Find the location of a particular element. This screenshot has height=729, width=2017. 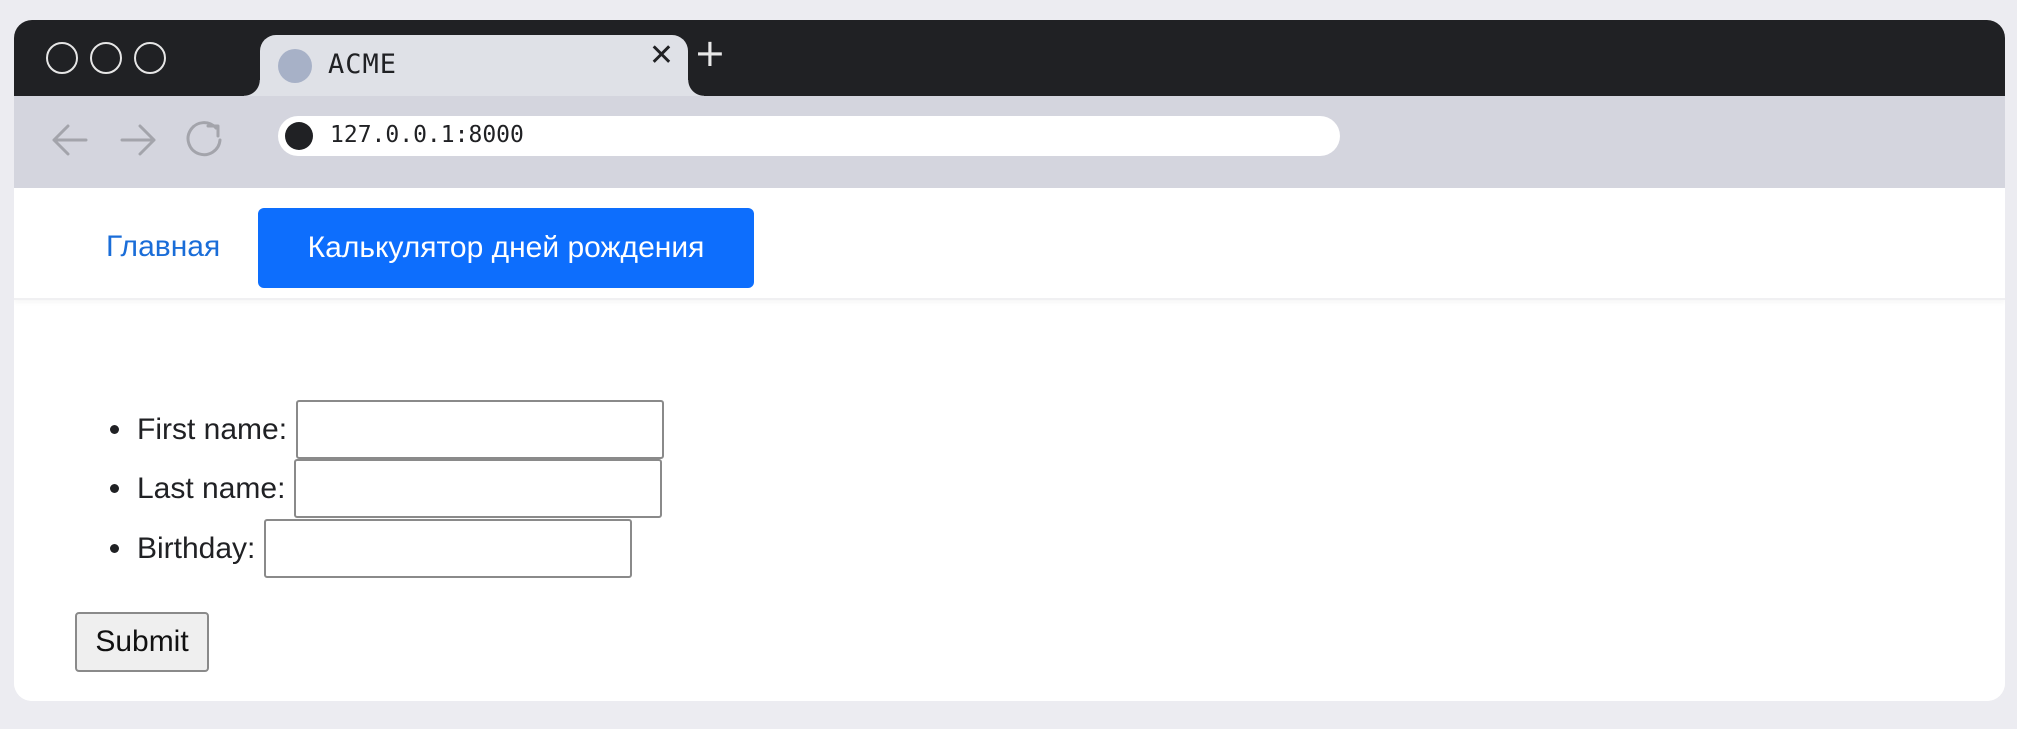

list-item: Last name: is located at coordinates (386, 488).